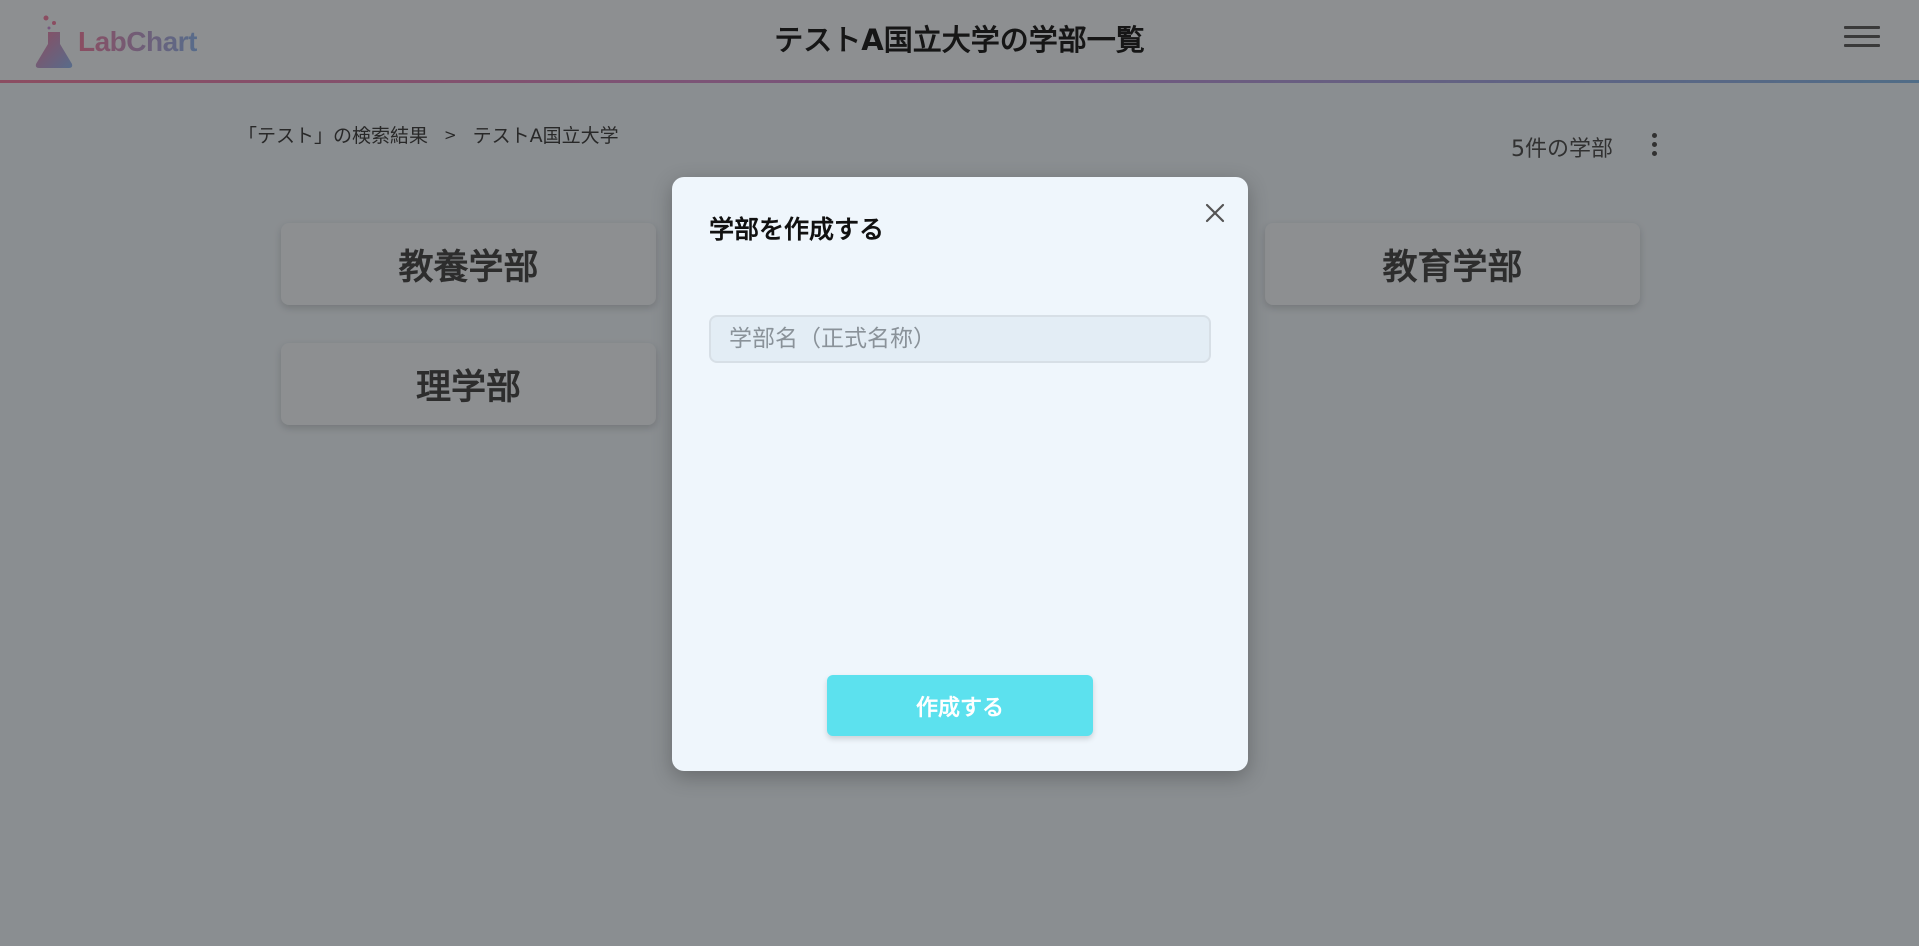 Image resolution: width=1919 pixels, height=948 pixels. Describe the element at coordinates (797, 229) in the screenshot. I see `dialog-title: 学部を作成する` at that location.